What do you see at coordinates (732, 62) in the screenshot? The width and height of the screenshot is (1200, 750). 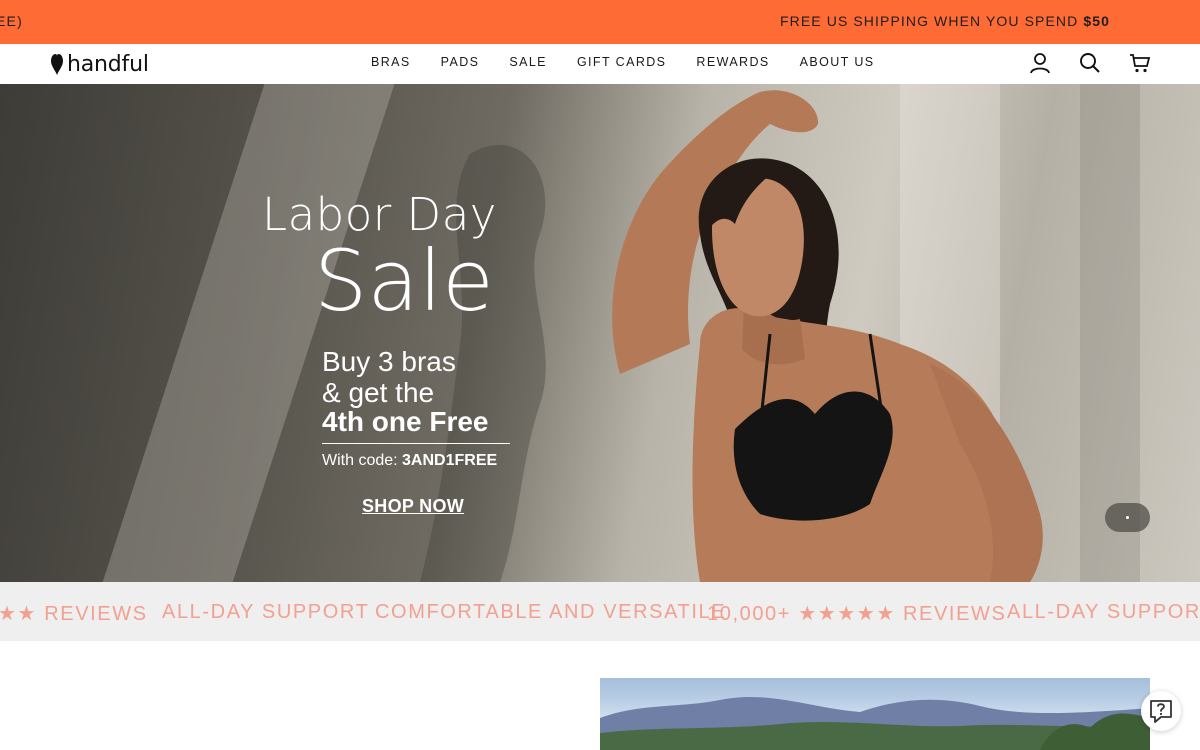 I see `nav-item-rewards: REWARDS` at bounding box center [732, 62].